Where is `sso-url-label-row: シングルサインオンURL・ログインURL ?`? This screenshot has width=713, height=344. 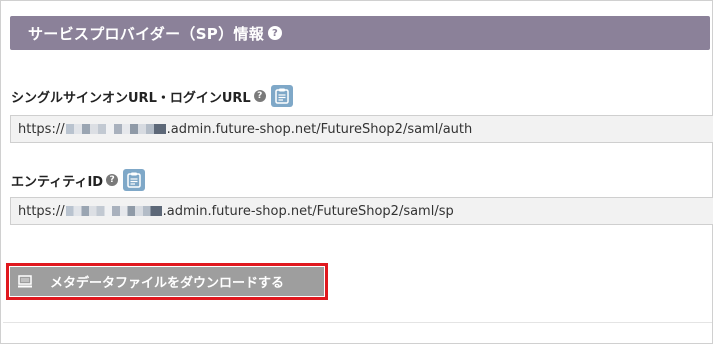
sso-url-label-row: シングルサインオンURL・ログインURL ? is located at coordinates (152, 96).